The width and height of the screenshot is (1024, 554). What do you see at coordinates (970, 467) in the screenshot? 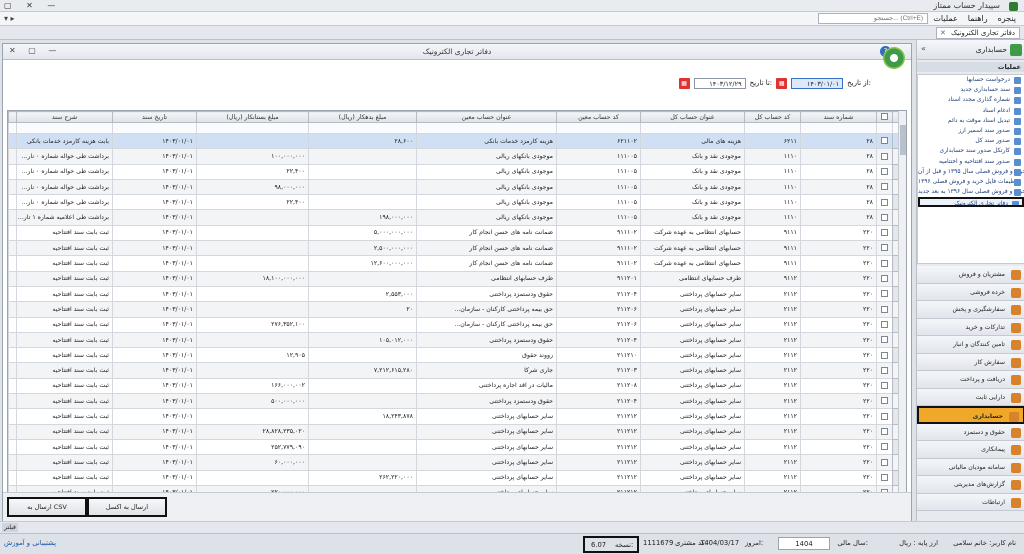
I see `module-item: سامانه مودیان مالیاتی` at bounding box center [970, 467].